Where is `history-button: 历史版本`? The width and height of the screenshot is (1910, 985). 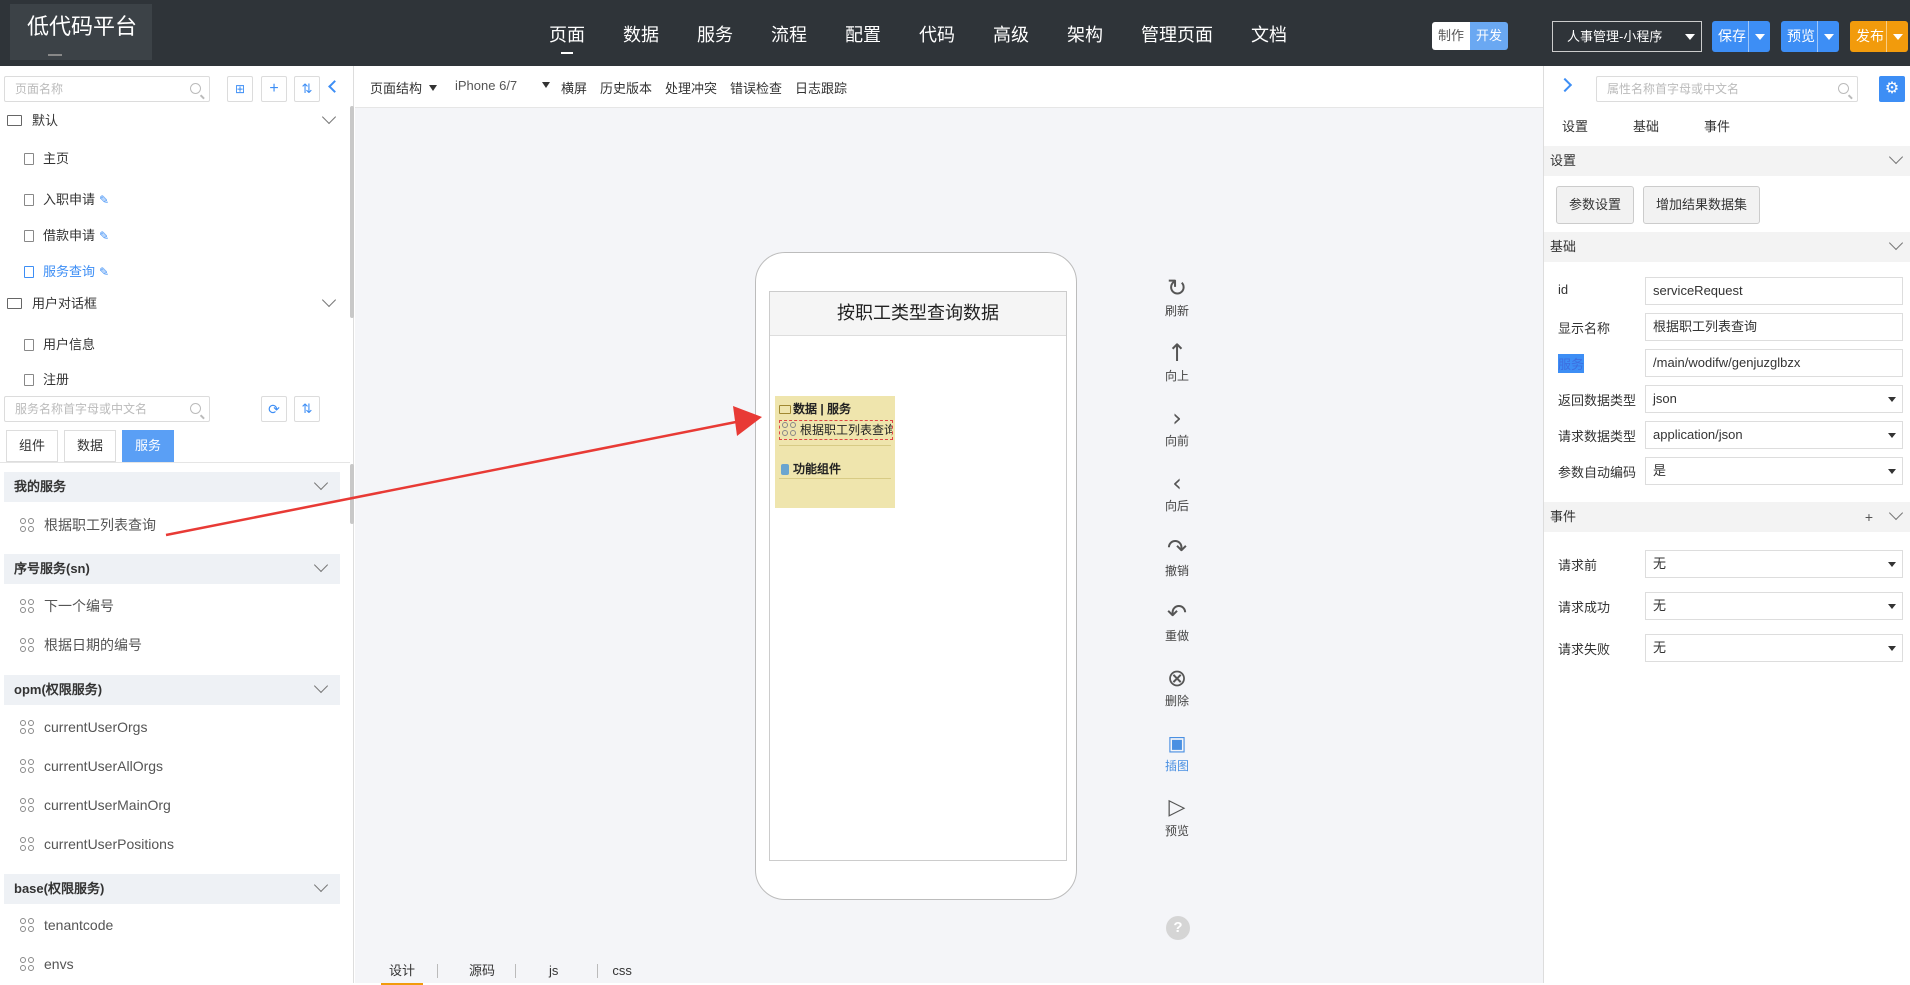 history-button: 历史版本 is located at coordinates (626, 87).